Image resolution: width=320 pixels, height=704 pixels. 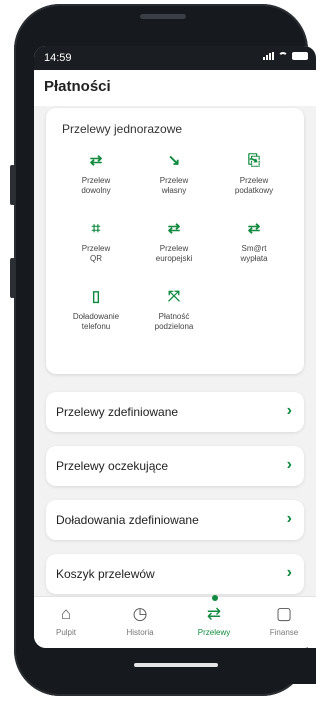 What do you see at coordinates (96, 253) in the screenshot?
I see `tile-label: Przelew QR` at bounding box center [96, 253].